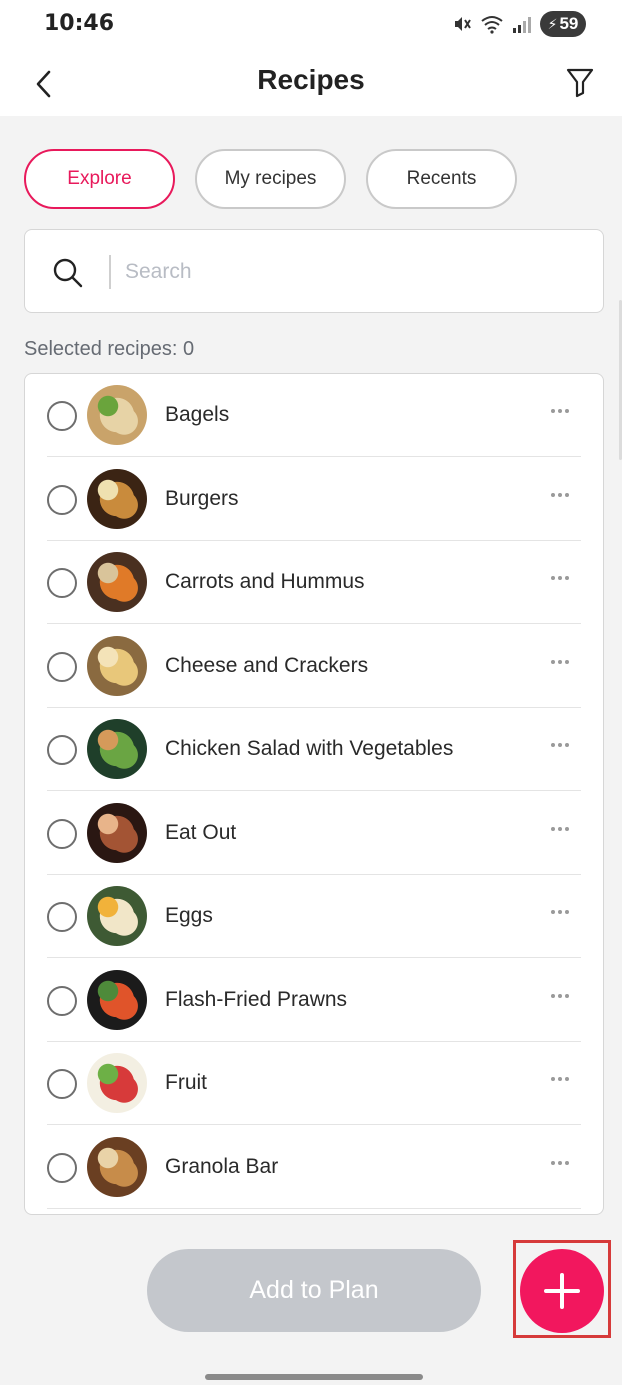  What do you see at coordinates (463, 24) in the screenshot?
I see `mute-icon` at bounding box center [463, 24].